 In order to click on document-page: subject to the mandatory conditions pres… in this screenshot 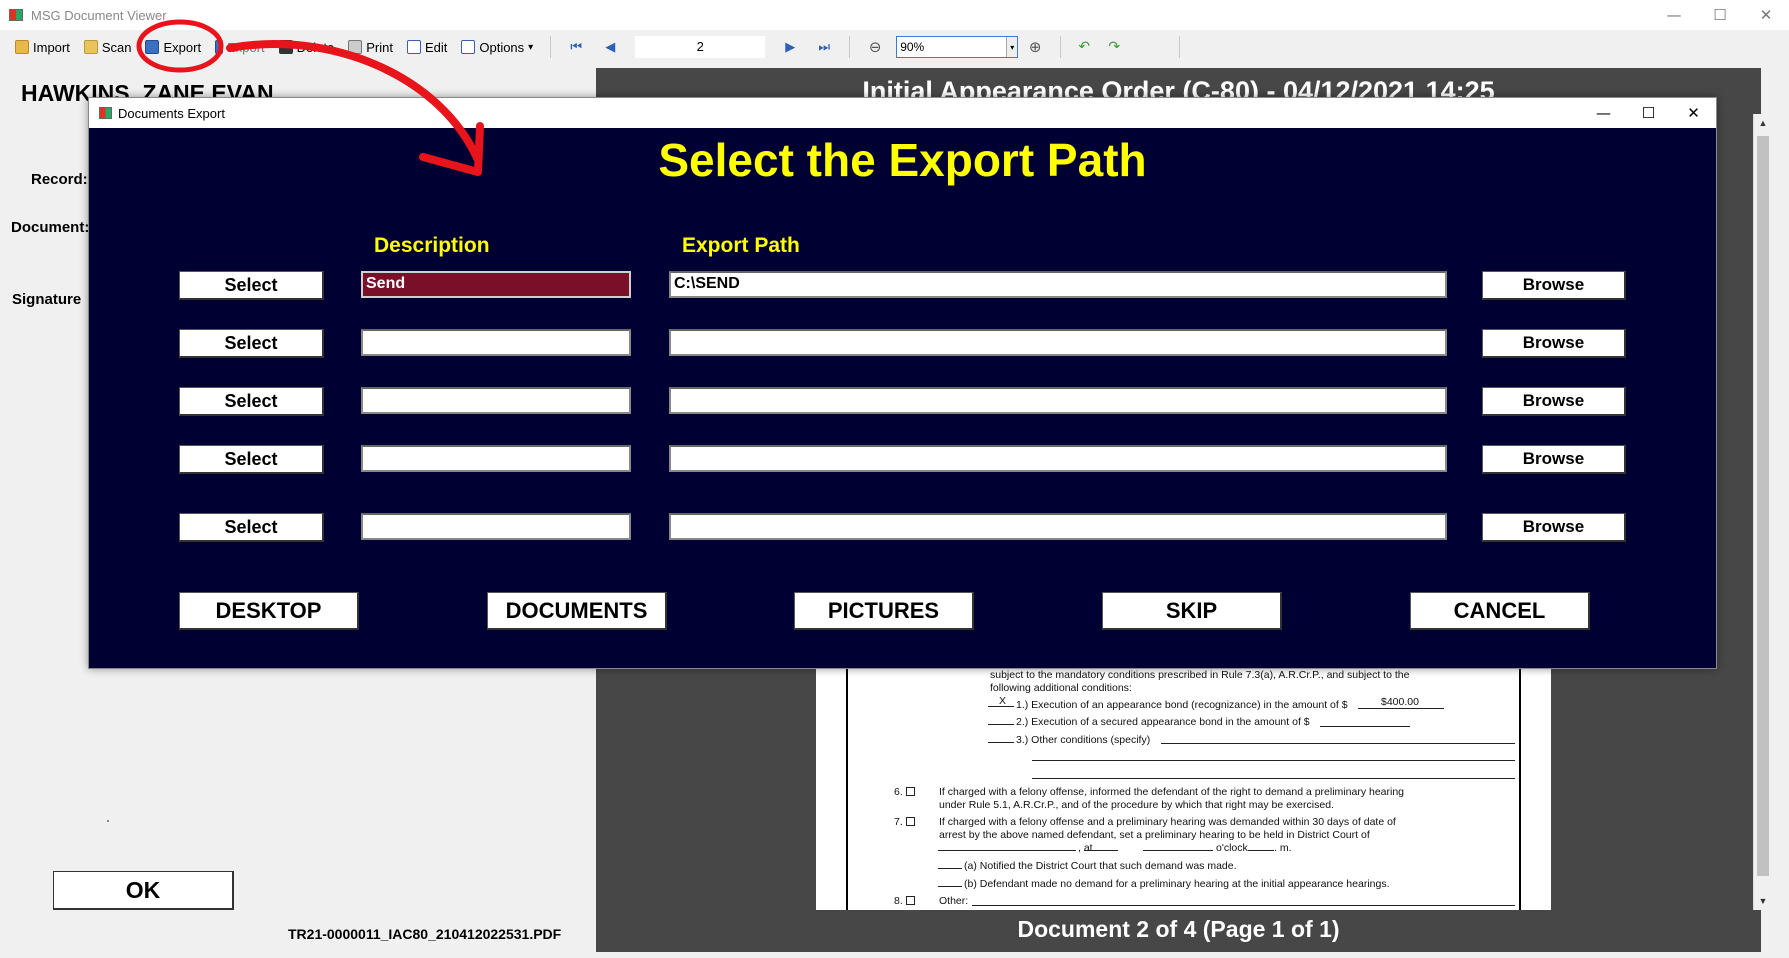, I will do `click(1183, 785)`.